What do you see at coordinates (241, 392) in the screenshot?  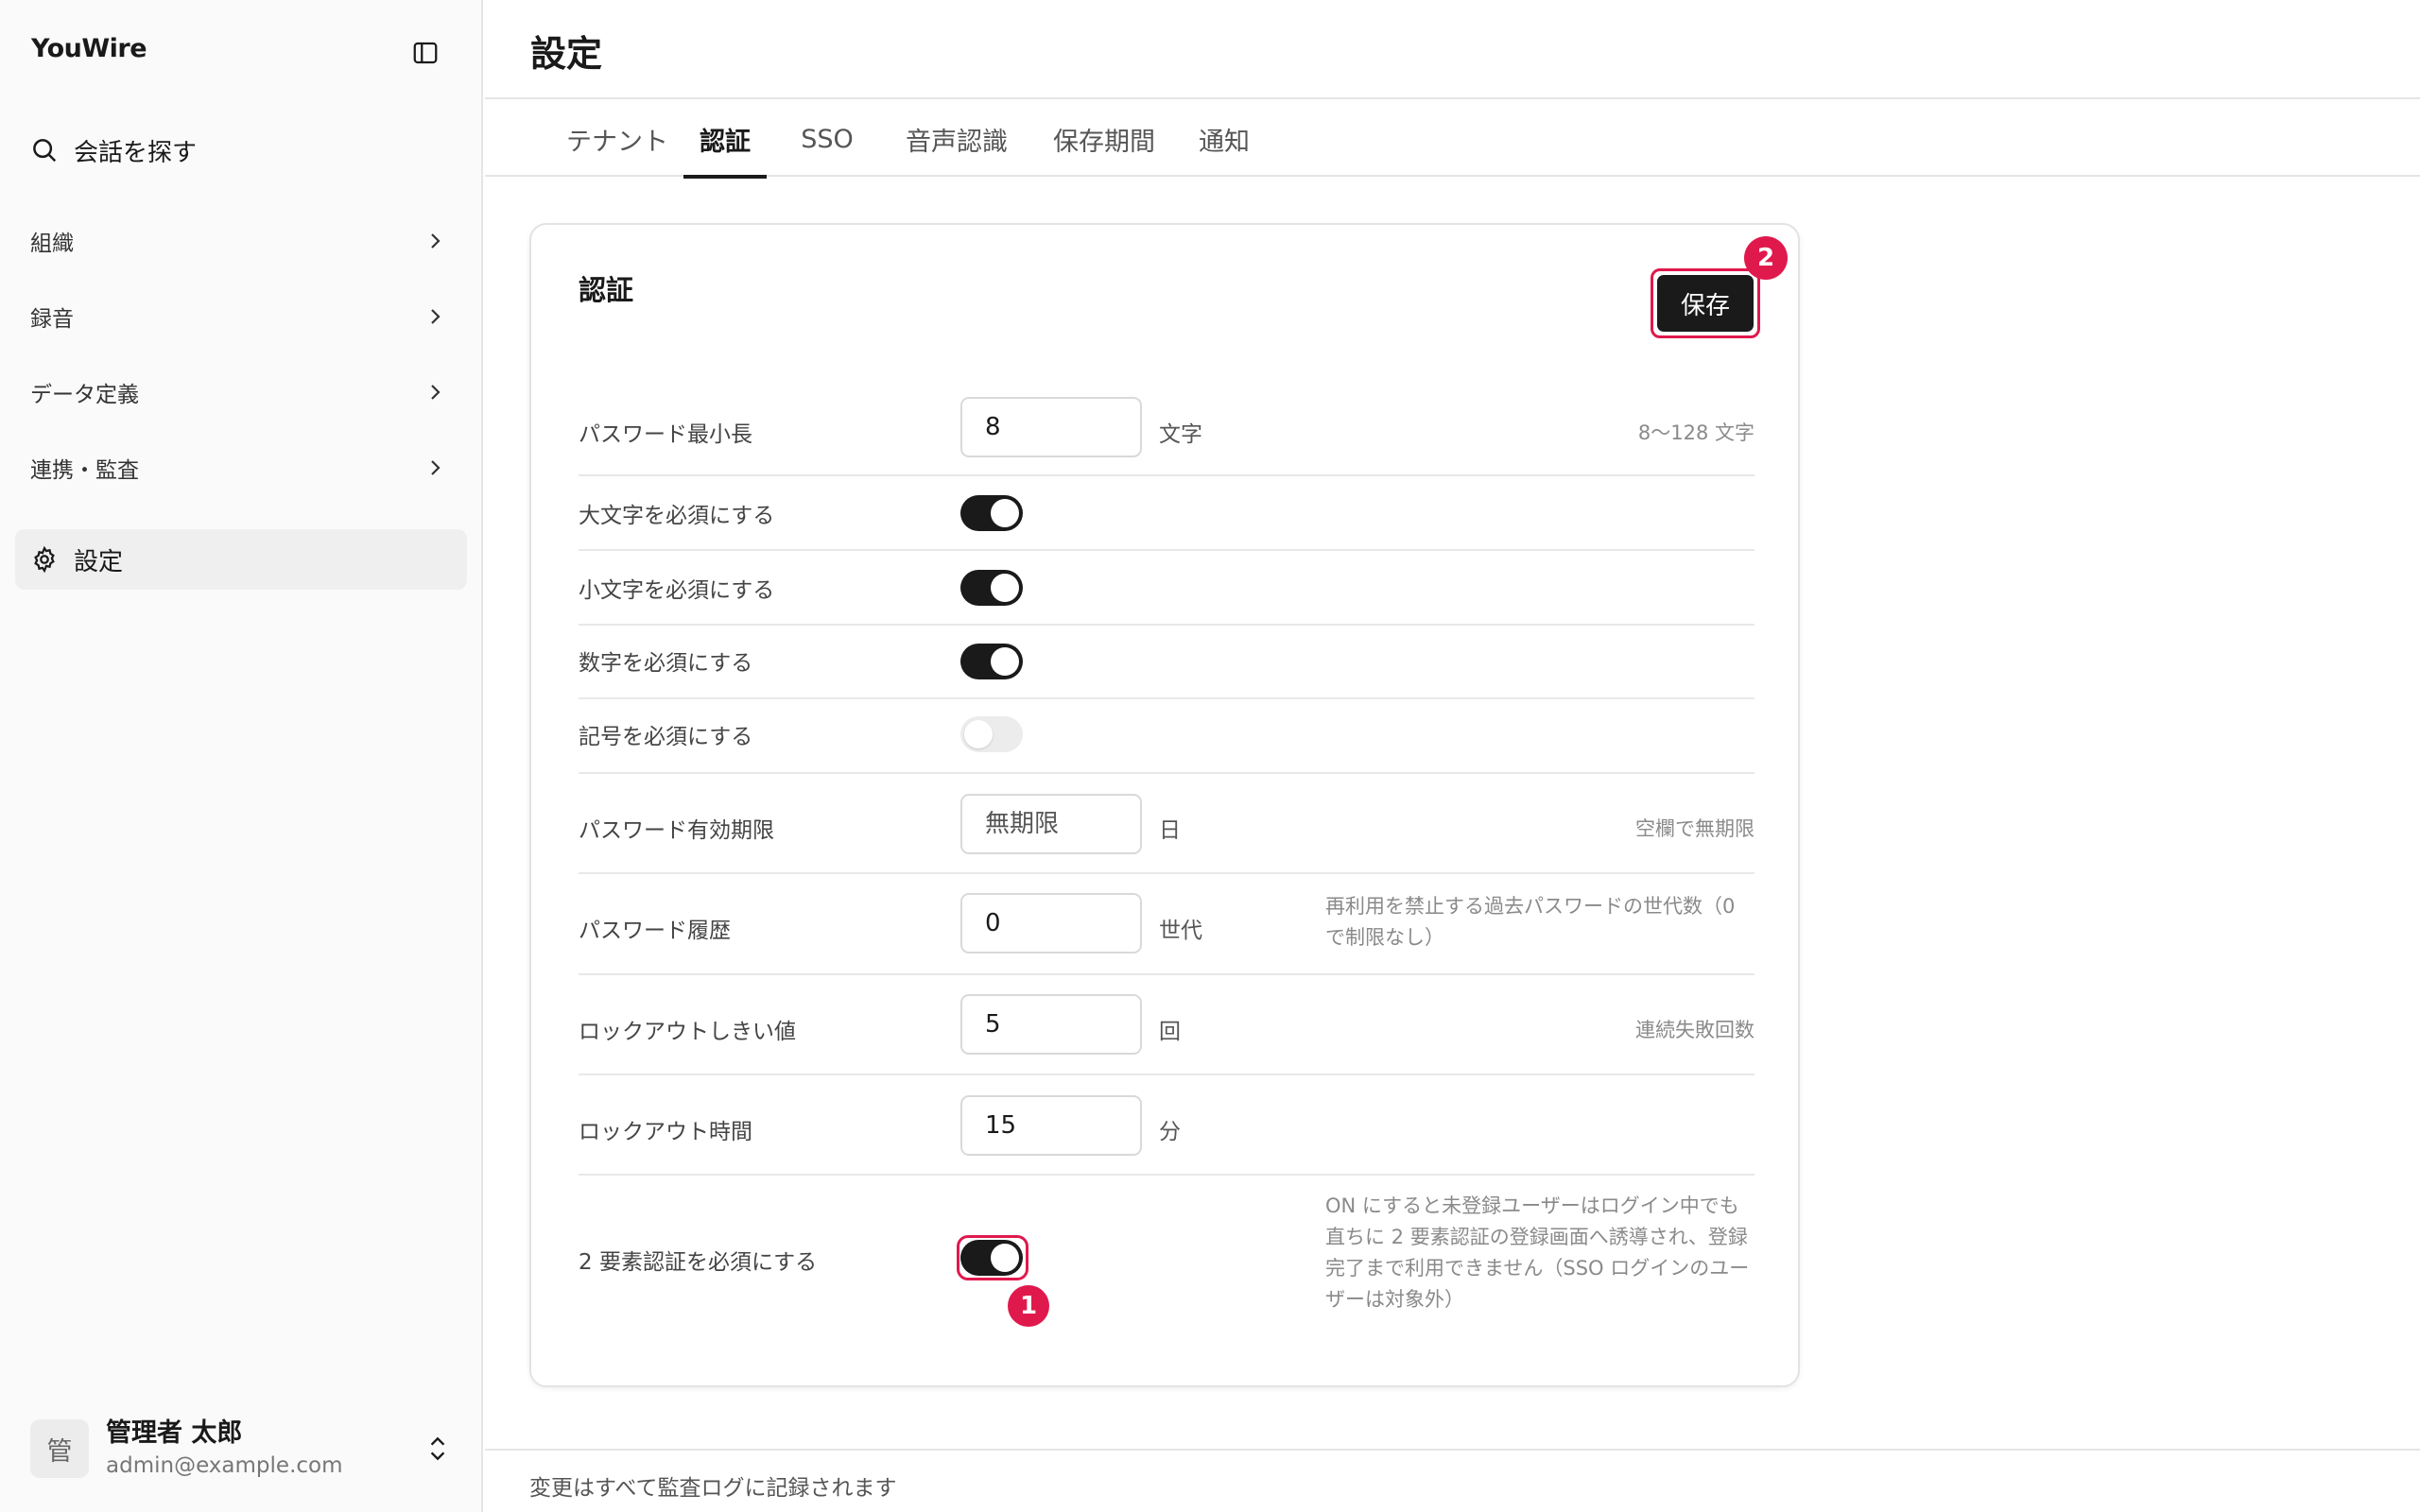 I see `sidebar-item-data-definition: データ定義` at bounding box center [241, 392].